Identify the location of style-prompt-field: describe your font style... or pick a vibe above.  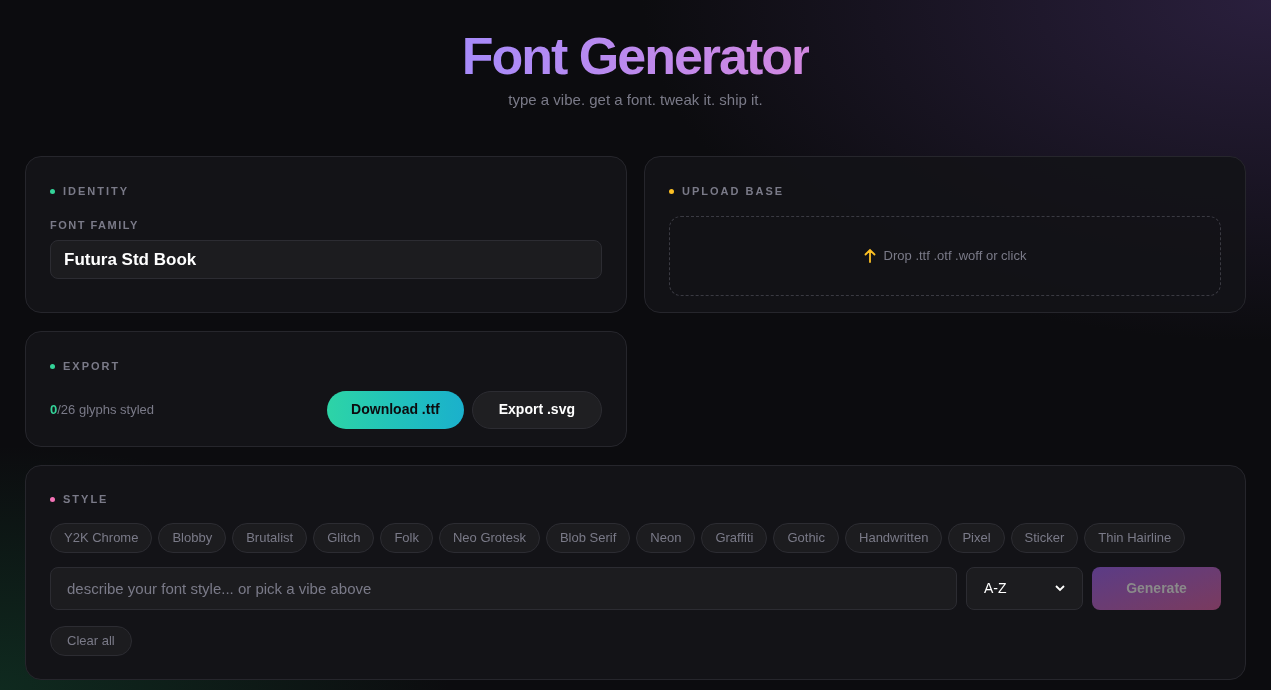
(503, 588).